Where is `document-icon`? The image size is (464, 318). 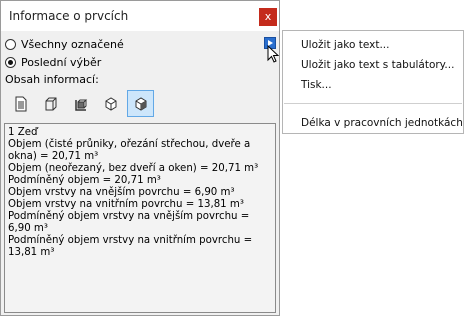
document-icon is located at coordinates (20, 103).